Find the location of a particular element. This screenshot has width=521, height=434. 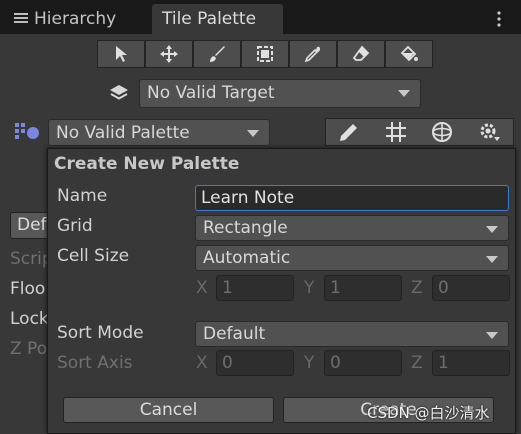

layers-icon is located at coordinates (119, 95).